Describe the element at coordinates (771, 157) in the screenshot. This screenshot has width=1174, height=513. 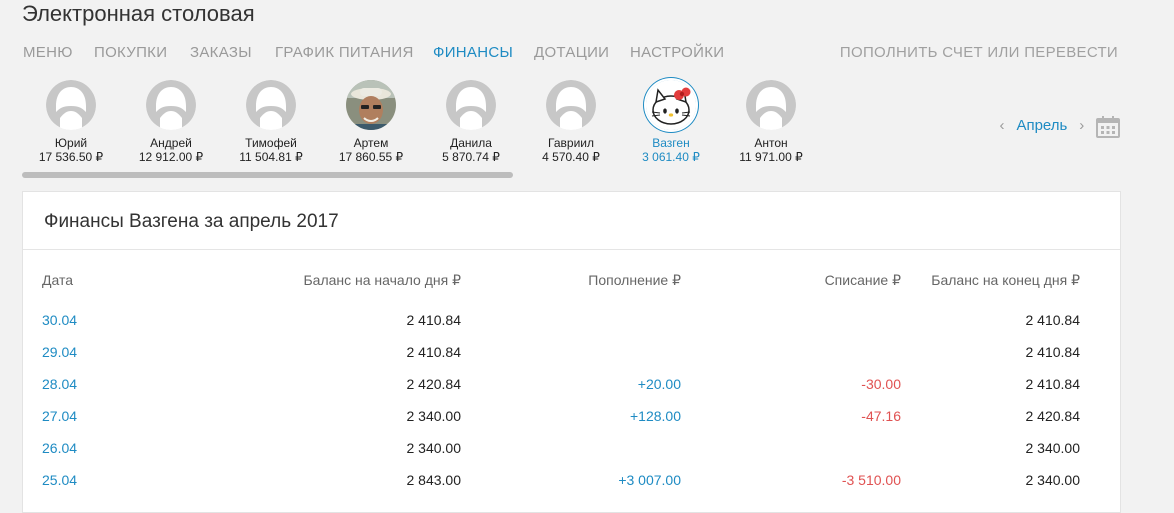
I see `person-balance: 11 971.00 ₽` at that location.